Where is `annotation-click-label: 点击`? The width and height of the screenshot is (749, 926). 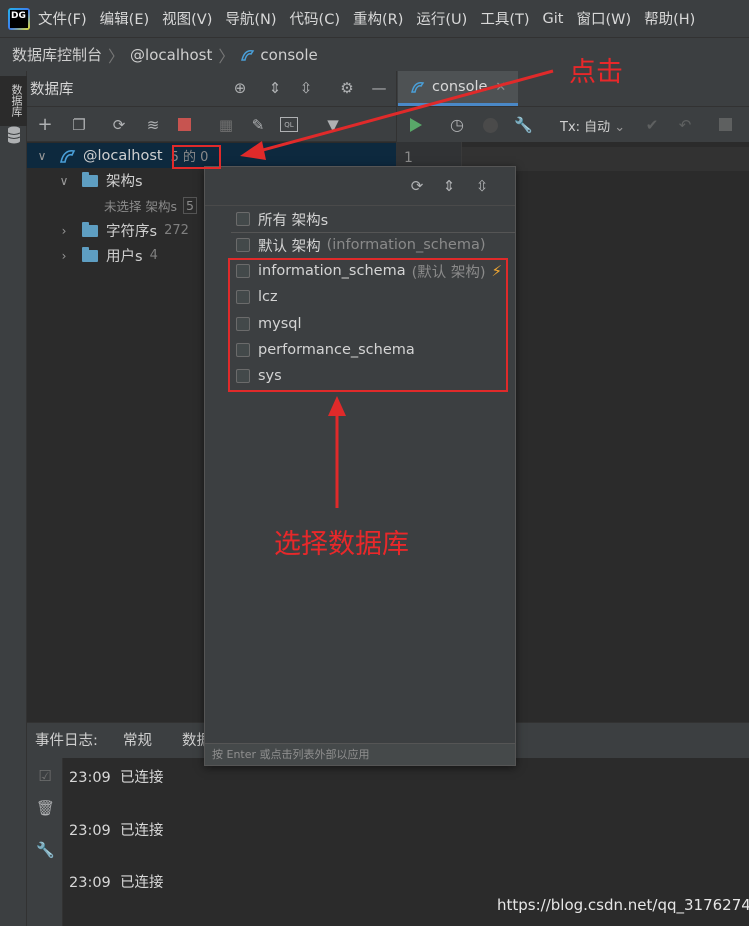
annotation-click-label: 点击 is located at coordinates (596, 72).